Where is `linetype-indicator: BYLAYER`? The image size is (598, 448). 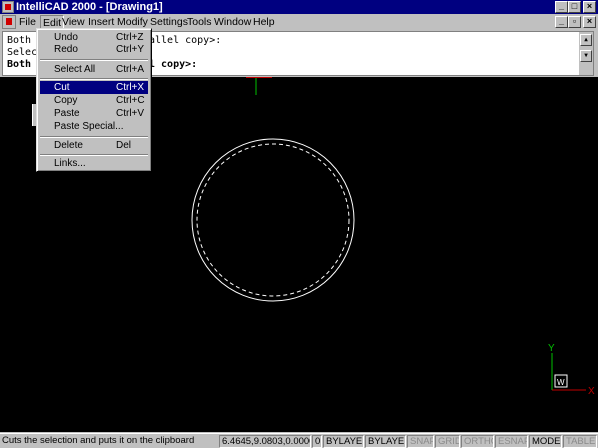 linetype-indicator: BYLAYER is located at coordinates (385, 441).